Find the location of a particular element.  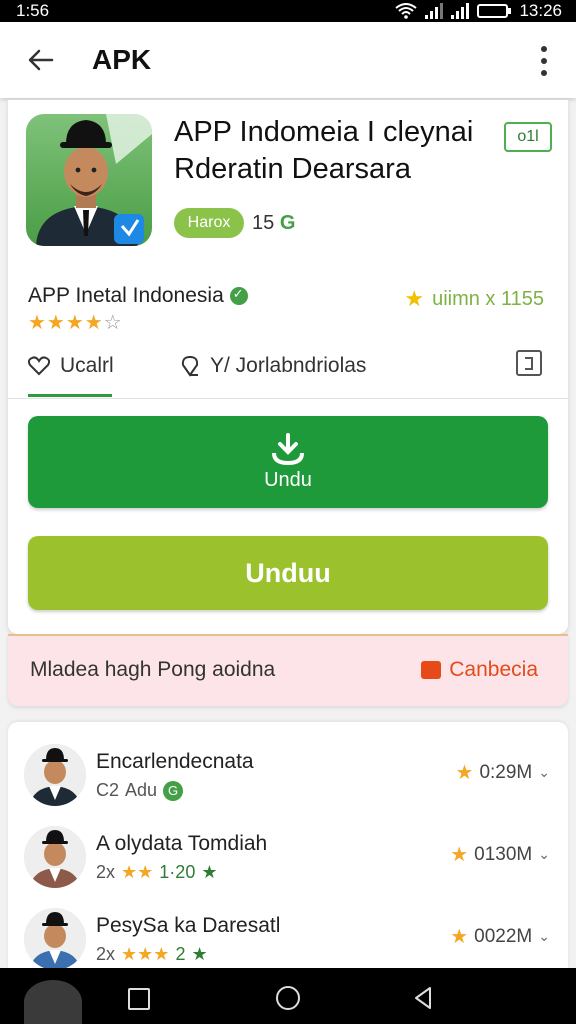

developer-label: APP Inetal Indonesia is located at coordinates (126, 295).